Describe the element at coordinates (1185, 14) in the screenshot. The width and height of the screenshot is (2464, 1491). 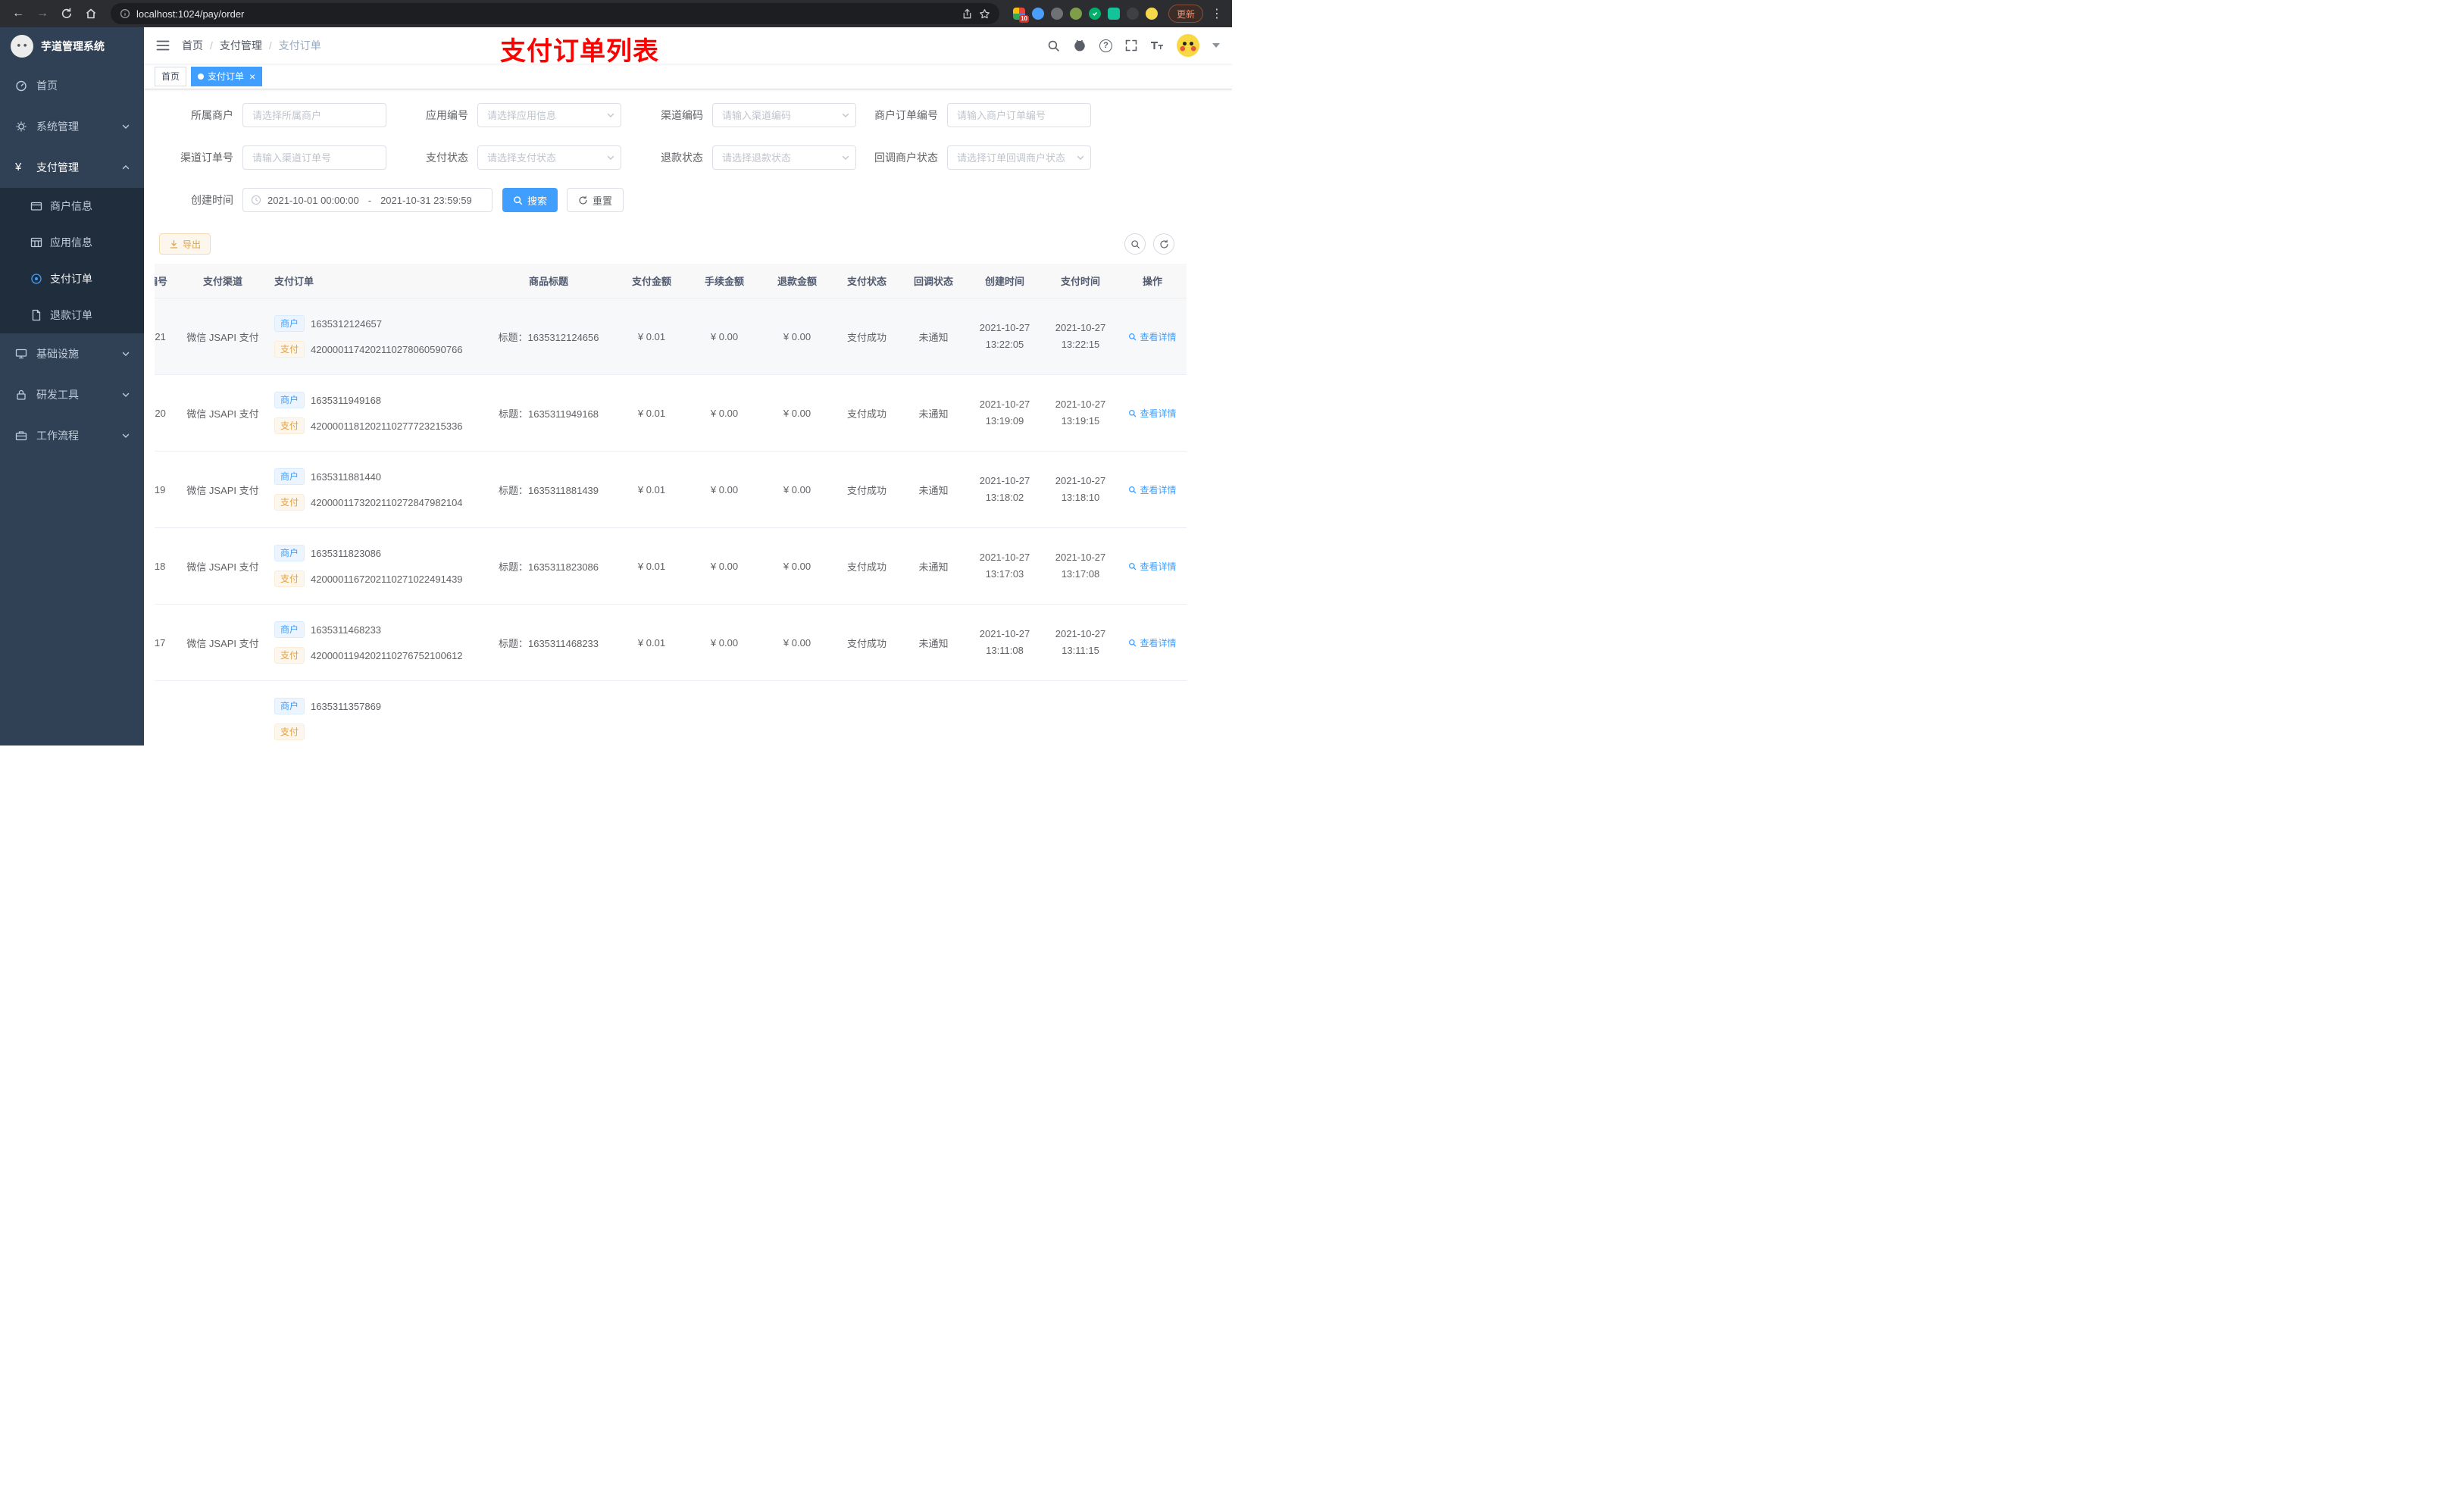
I see `browser-update-button: 更新` at that location.